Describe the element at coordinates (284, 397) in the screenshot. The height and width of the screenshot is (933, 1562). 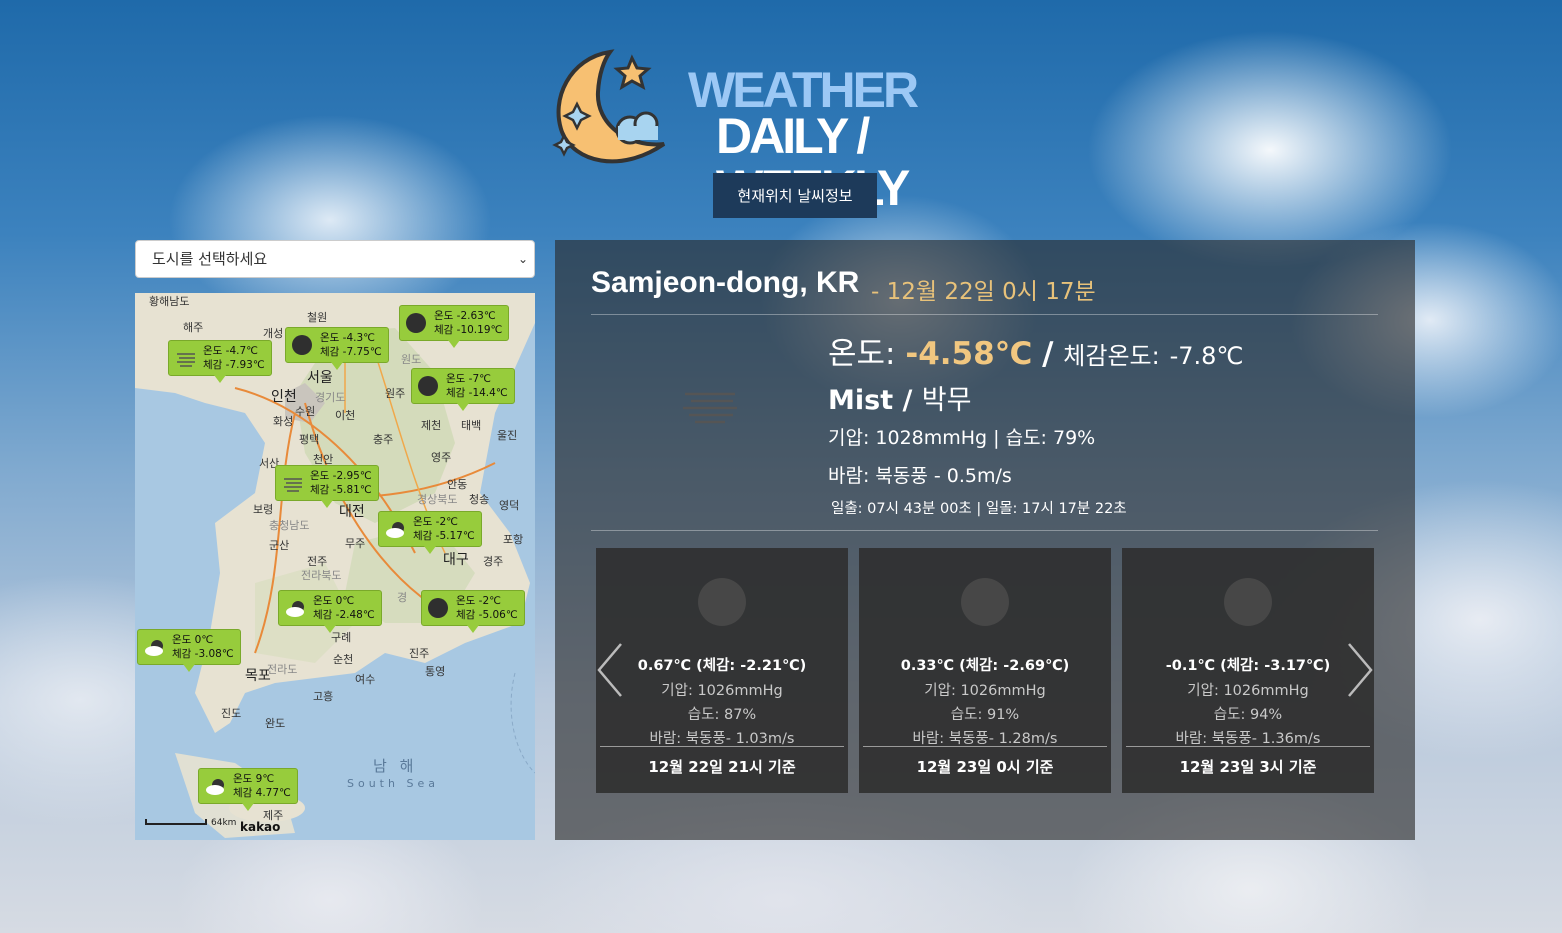
I see `map-label: 인천` at that location.